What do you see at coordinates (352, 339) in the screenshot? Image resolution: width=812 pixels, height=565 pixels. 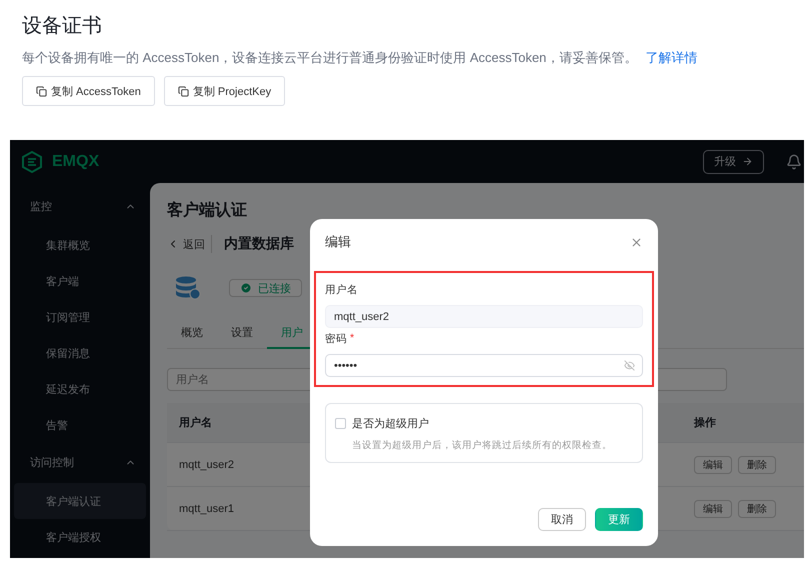 I see `required-mark: *` at bounding box center [352, 339].